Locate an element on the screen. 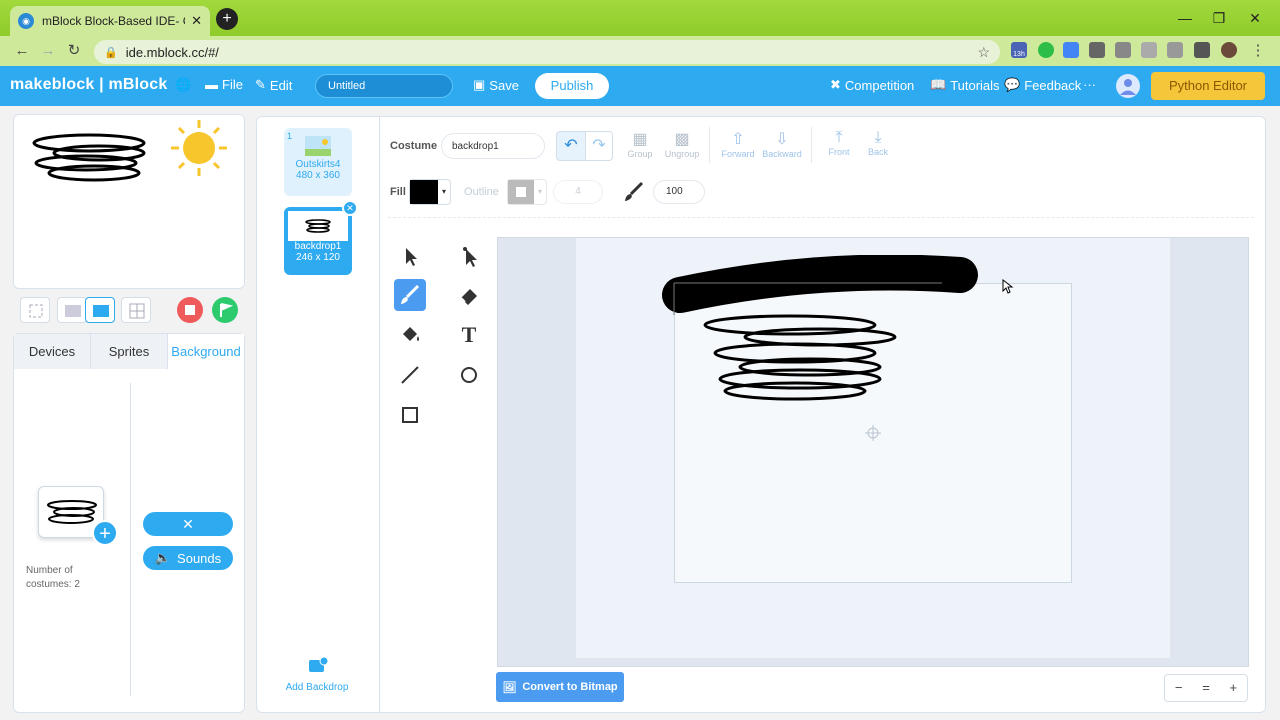 The height and width of the screenshot is (720, 1280). costume-size: 480 x 360 is located at coordinates (318, 175).